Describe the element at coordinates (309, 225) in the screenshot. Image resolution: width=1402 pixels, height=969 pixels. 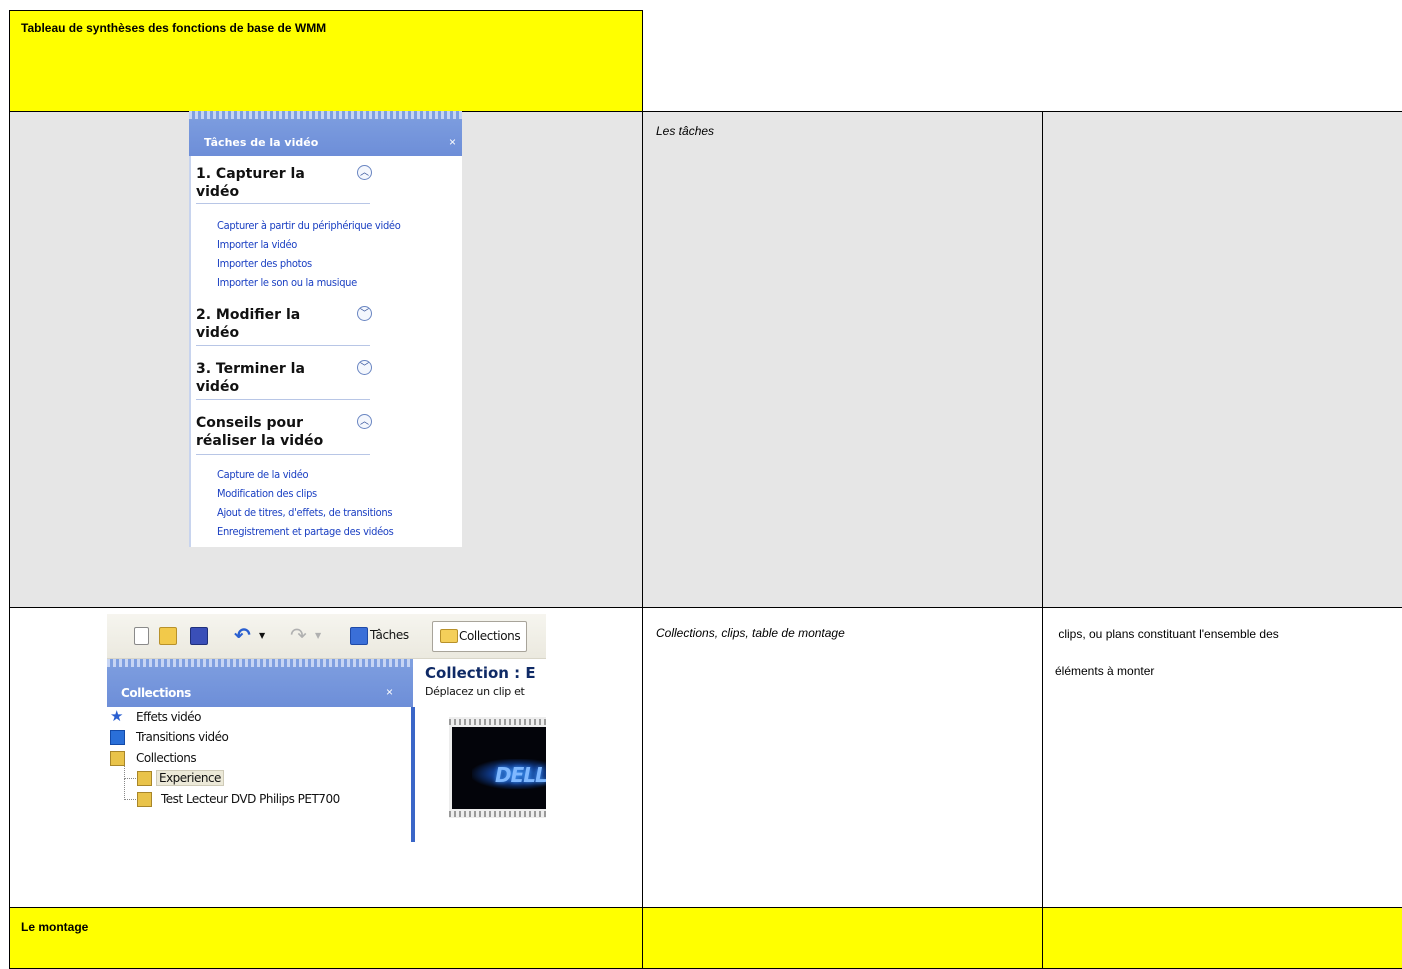
I see `link-capture-device: Capturer à partir du périphérique vidéo` at that location.